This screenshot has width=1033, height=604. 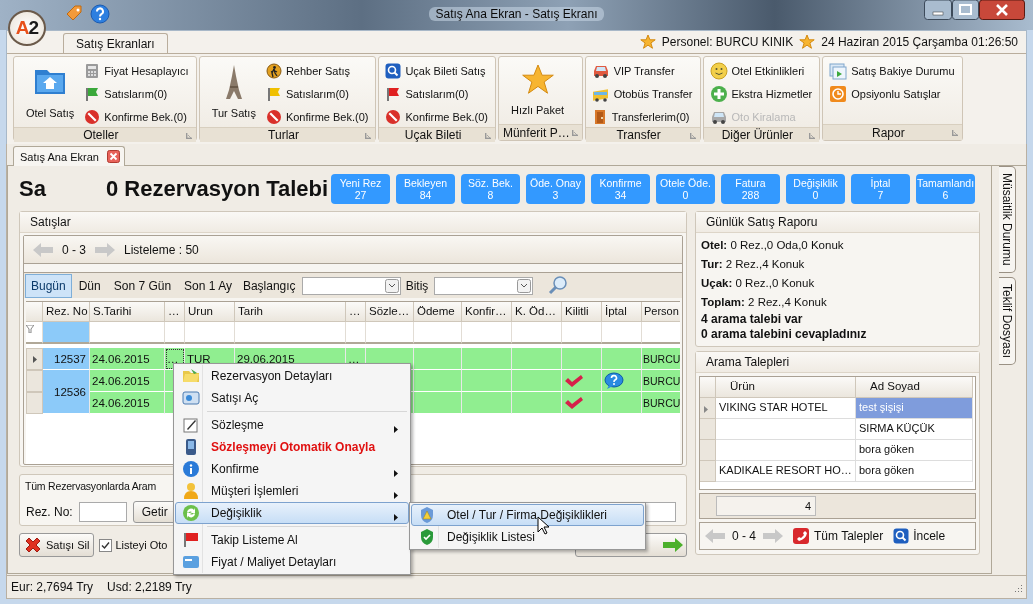 What do you see at coordinates (48, 285) in the screenshot?
I see `date-filter-button: Bugün` at bounding box center [48, 285].